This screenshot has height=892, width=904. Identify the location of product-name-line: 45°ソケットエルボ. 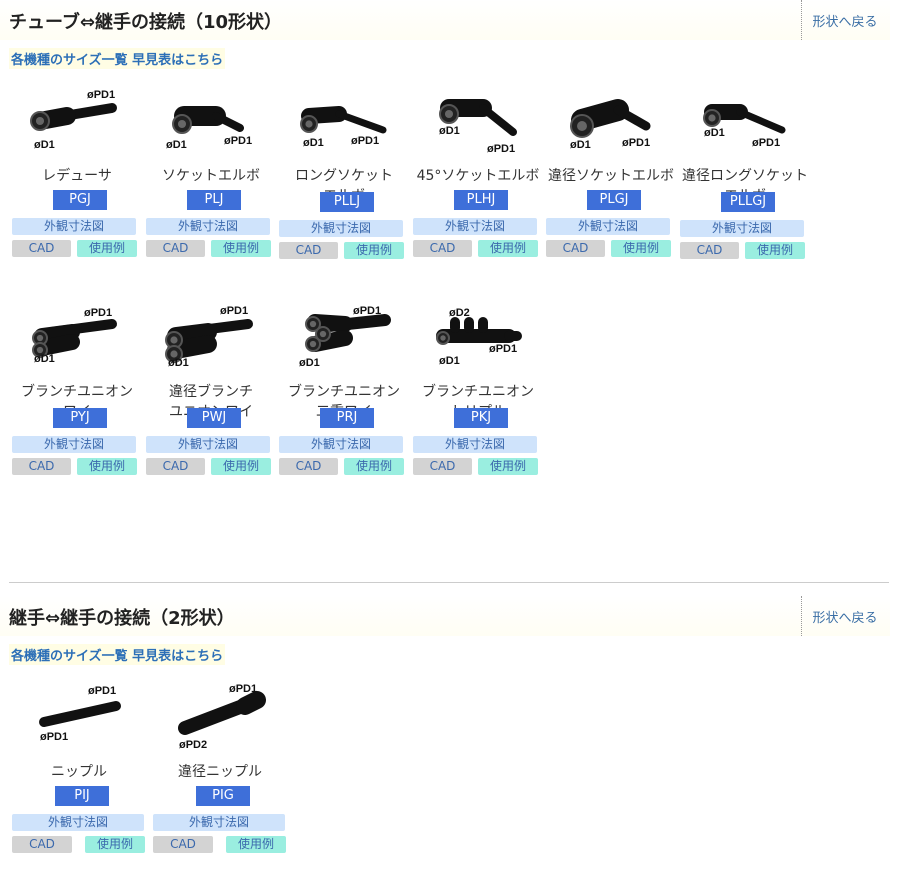
(478, 176).